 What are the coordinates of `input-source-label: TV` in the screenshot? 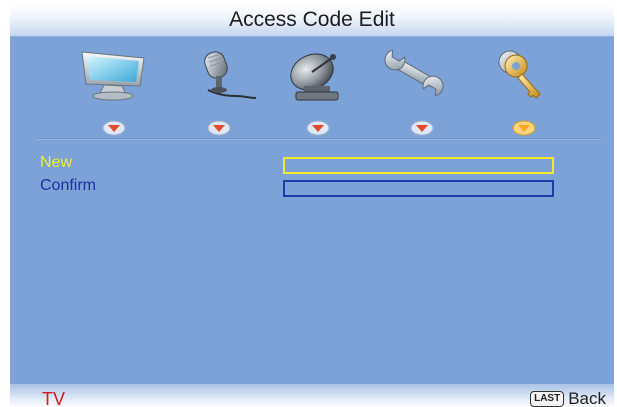 It's located at (54, 398).